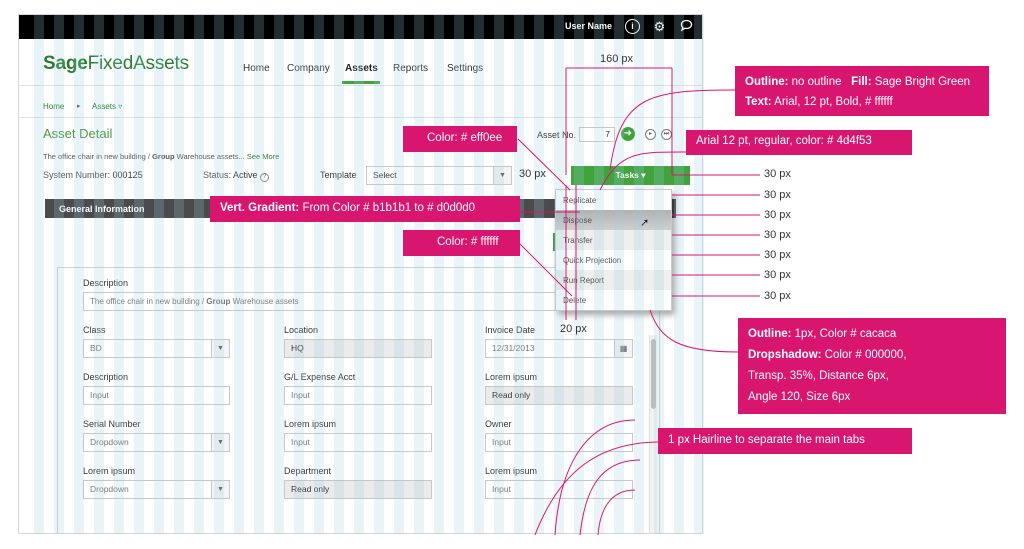 The width and height of the screenshot is (1024, 549). I want to click on annotation-color-eff0ee: Color: # eff0ee, so click(460, 139).